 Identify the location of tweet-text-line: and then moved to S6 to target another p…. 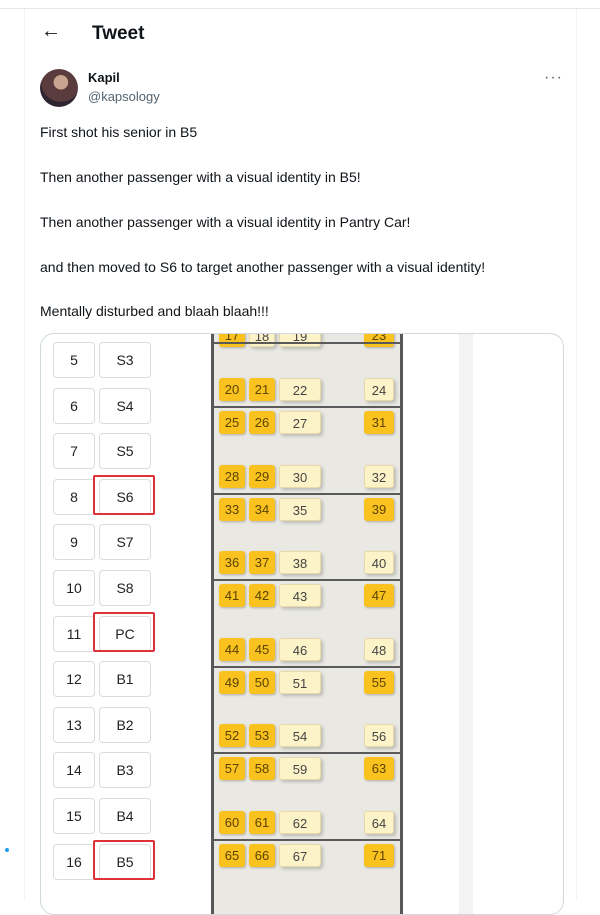
(263, 267).